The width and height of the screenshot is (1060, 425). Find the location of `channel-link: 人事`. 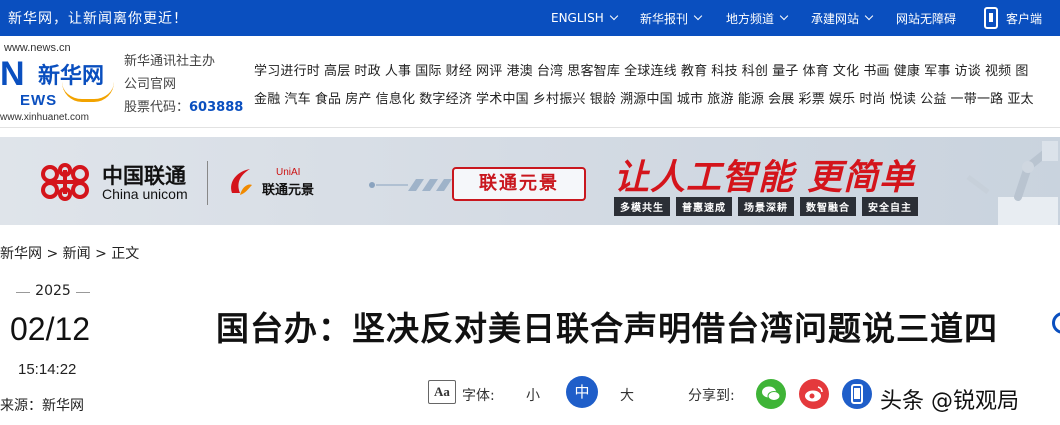

channel-link: 人事 is located at coordinates (398, 71).